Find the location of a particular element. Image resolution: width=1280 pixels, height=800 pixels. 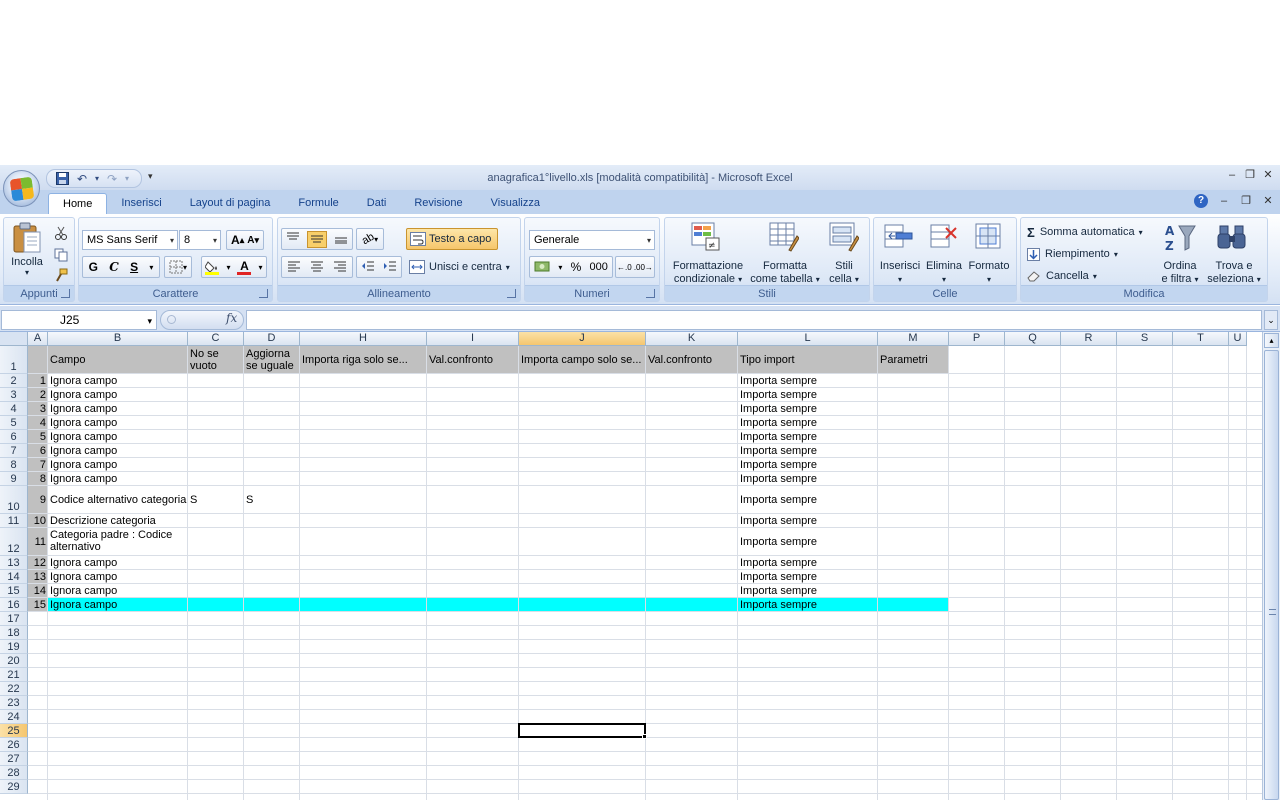

row-index: 10 is located at coordinates (37, 521).